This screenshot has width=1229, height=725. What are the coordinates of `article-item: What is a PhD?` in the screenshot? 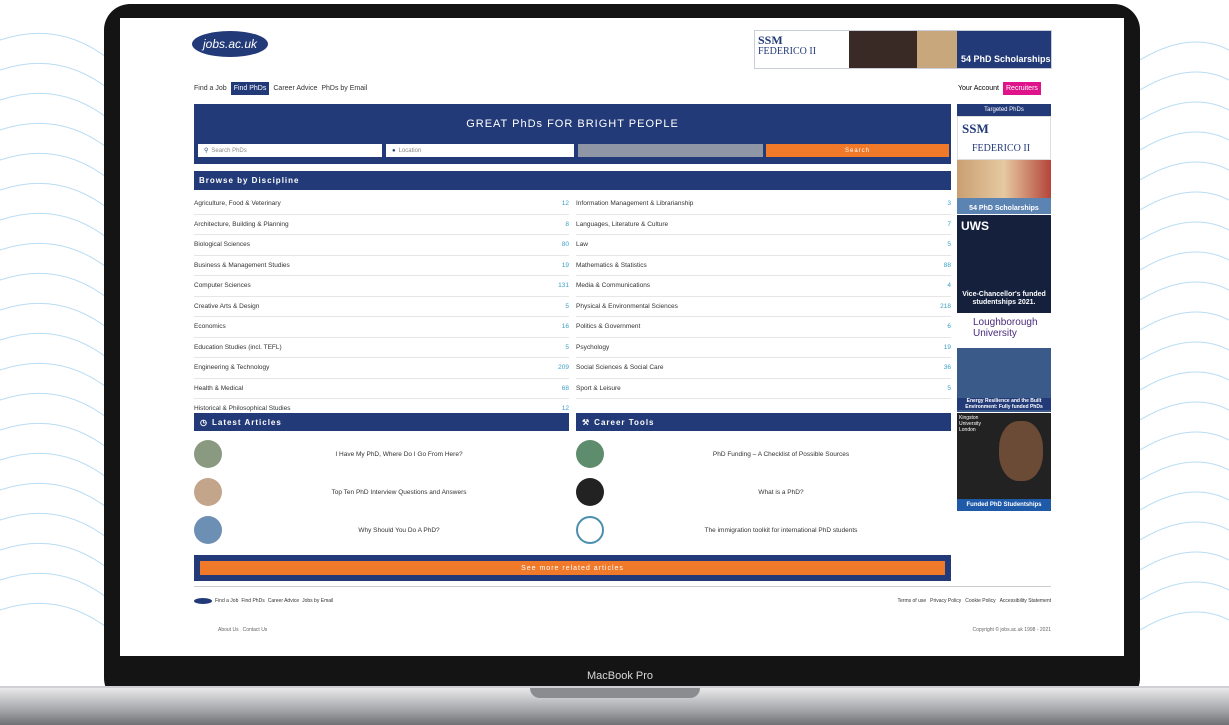 It's located at (762, 492).